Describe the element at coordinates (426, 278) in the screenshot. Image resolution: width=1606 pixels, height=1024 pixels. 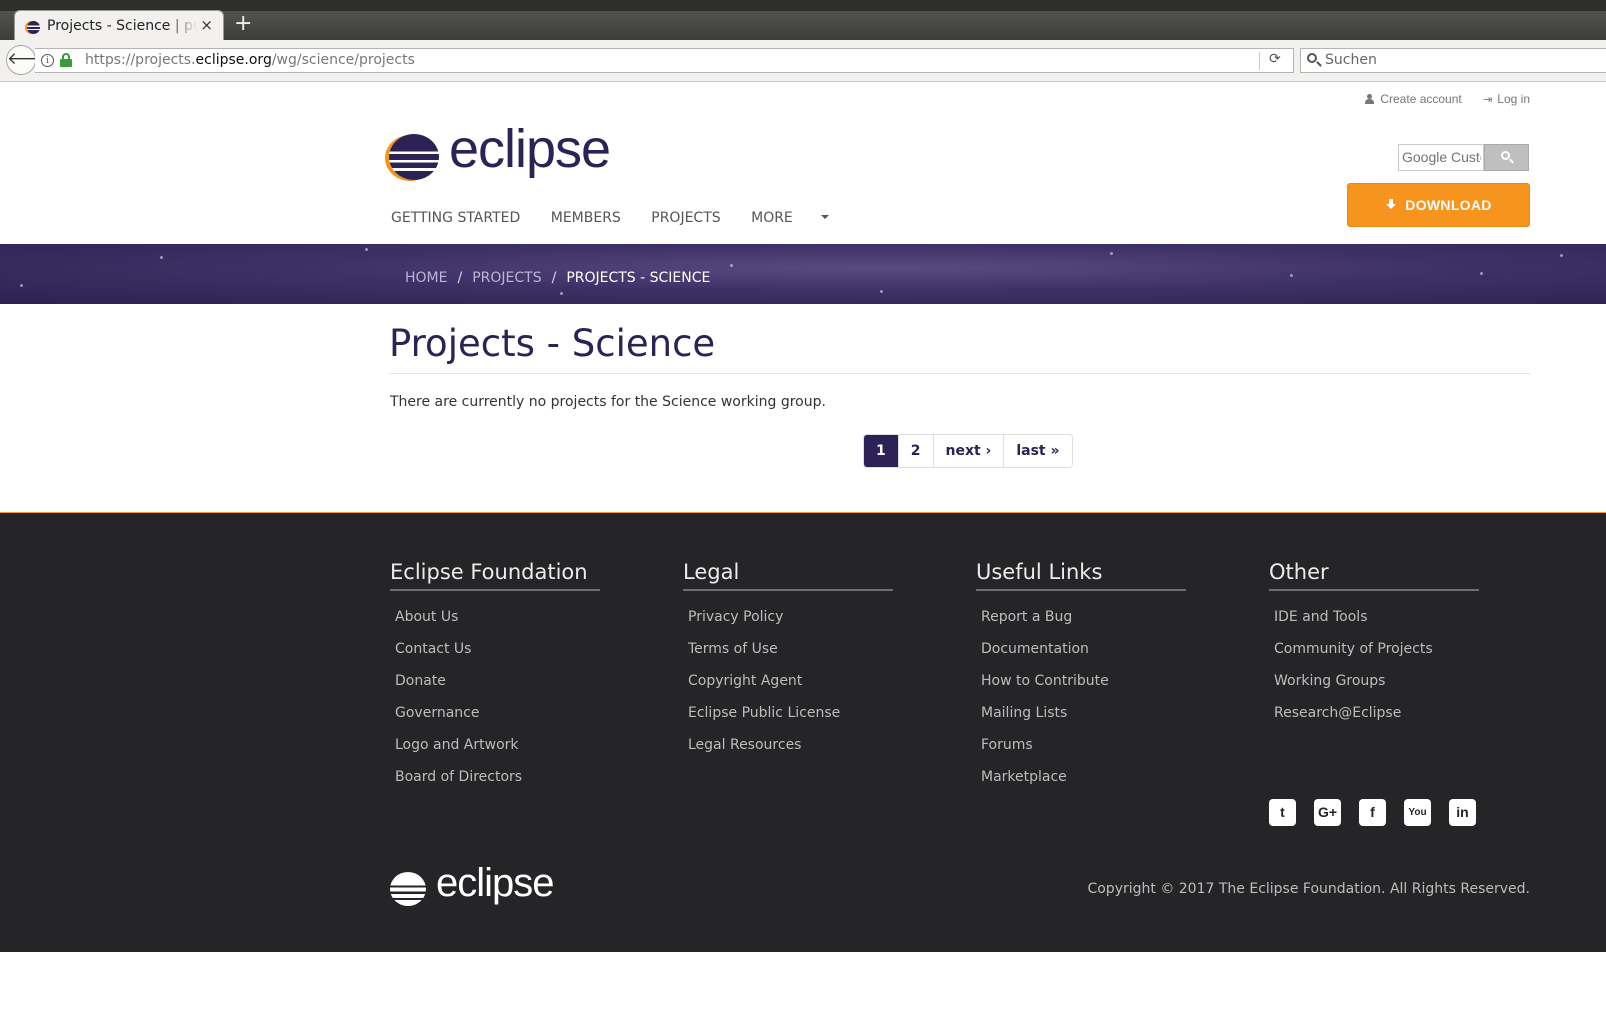
I see `breadcrumb-home: HOME` at that location.